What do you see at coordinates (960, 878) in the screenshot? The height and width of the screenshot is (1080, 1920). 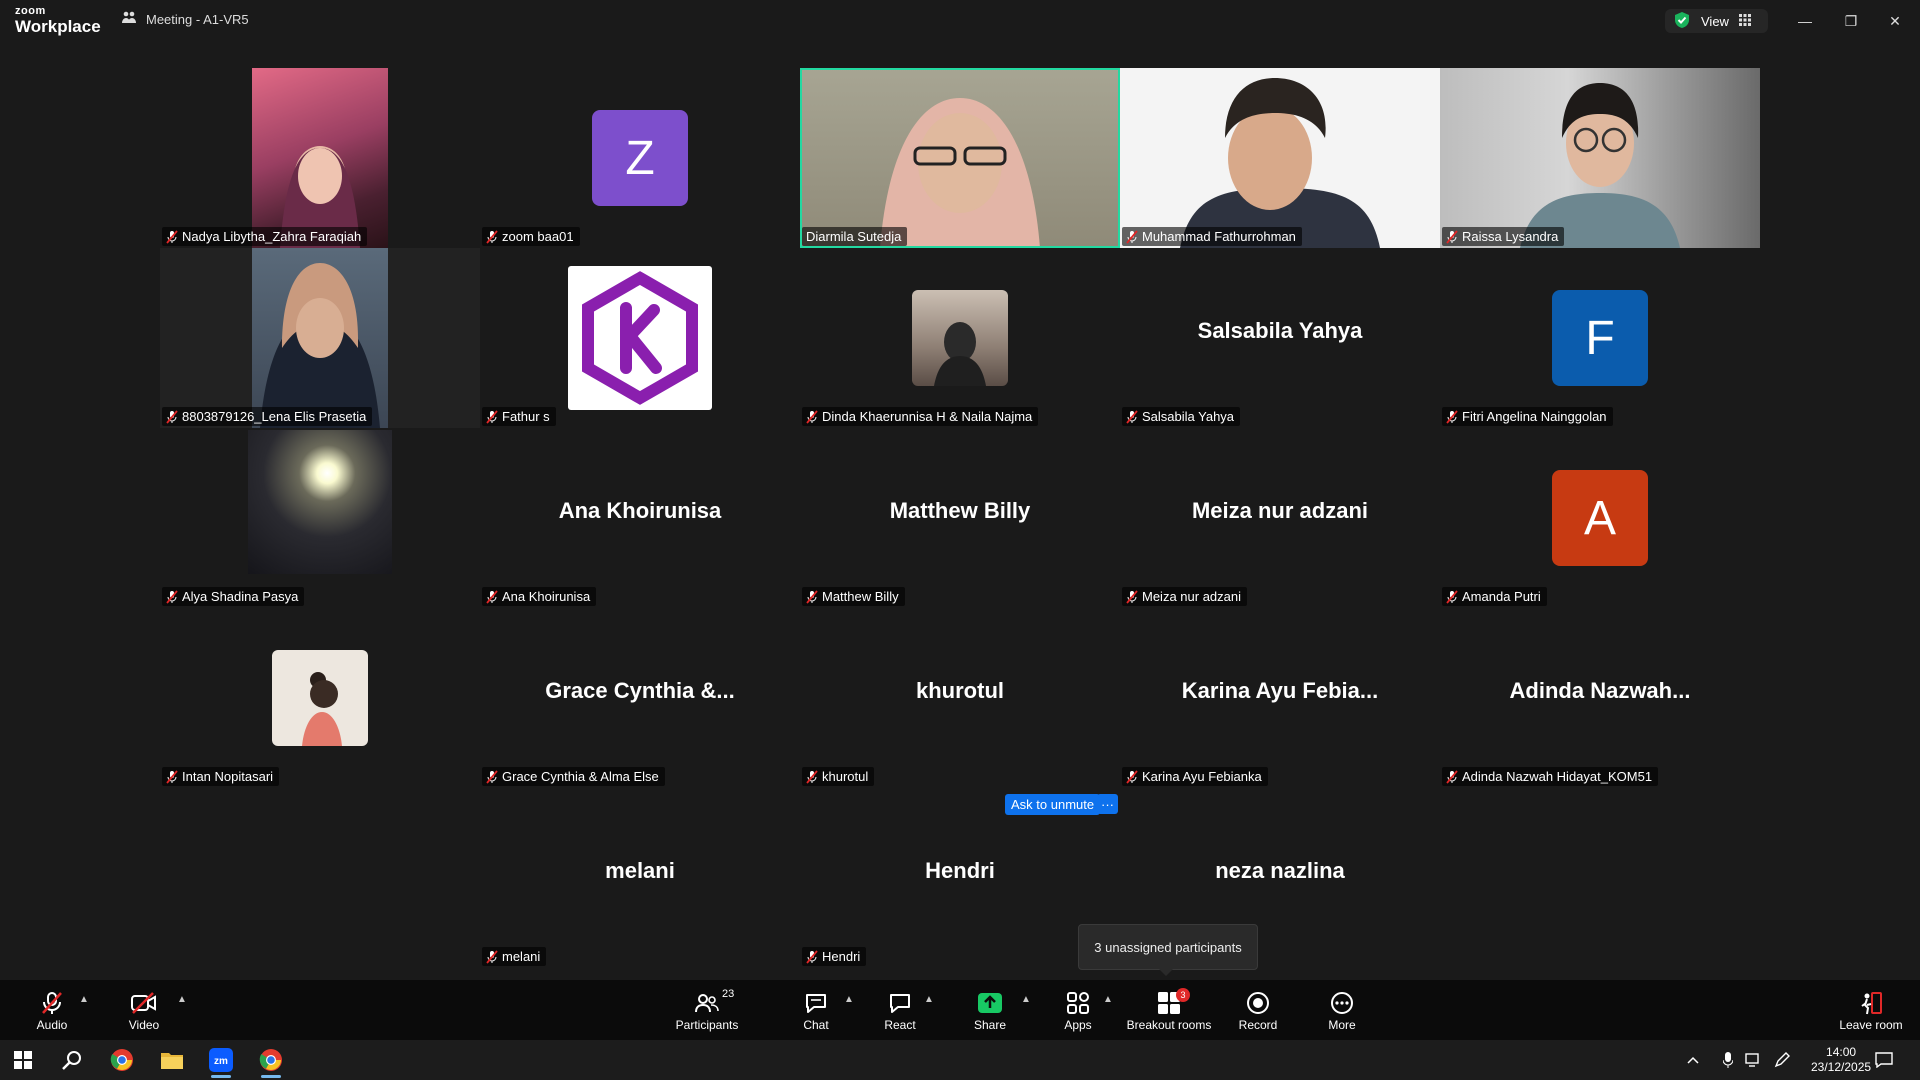 I see `participant-tile: Hendri Hendri` at bounding box center [960, 878].